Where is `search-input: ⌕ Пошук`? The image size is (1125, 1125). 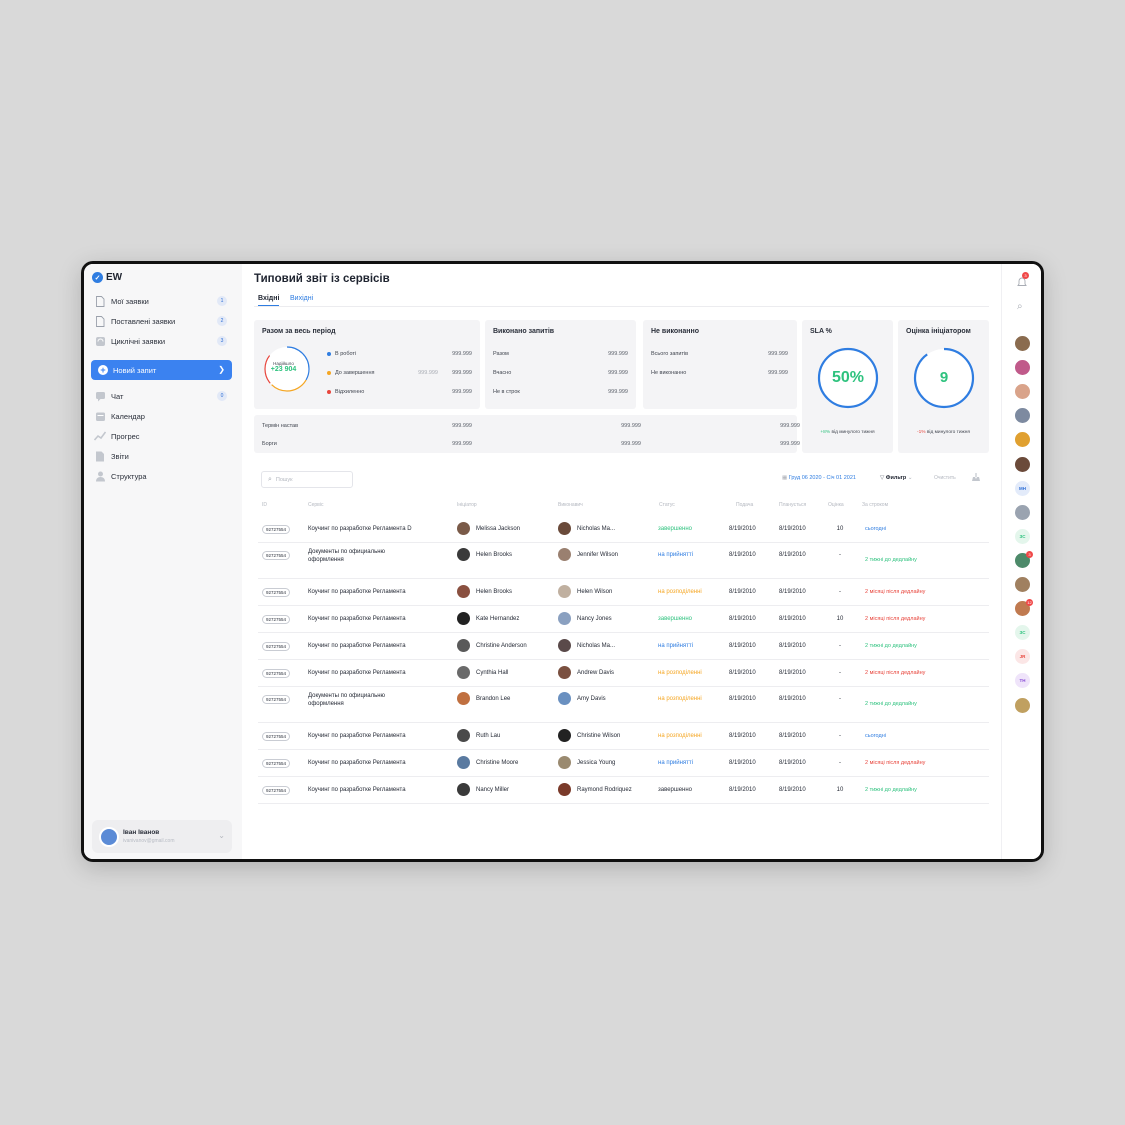
search-input: ⌕ Пошук is located at coordinates (307, 479).